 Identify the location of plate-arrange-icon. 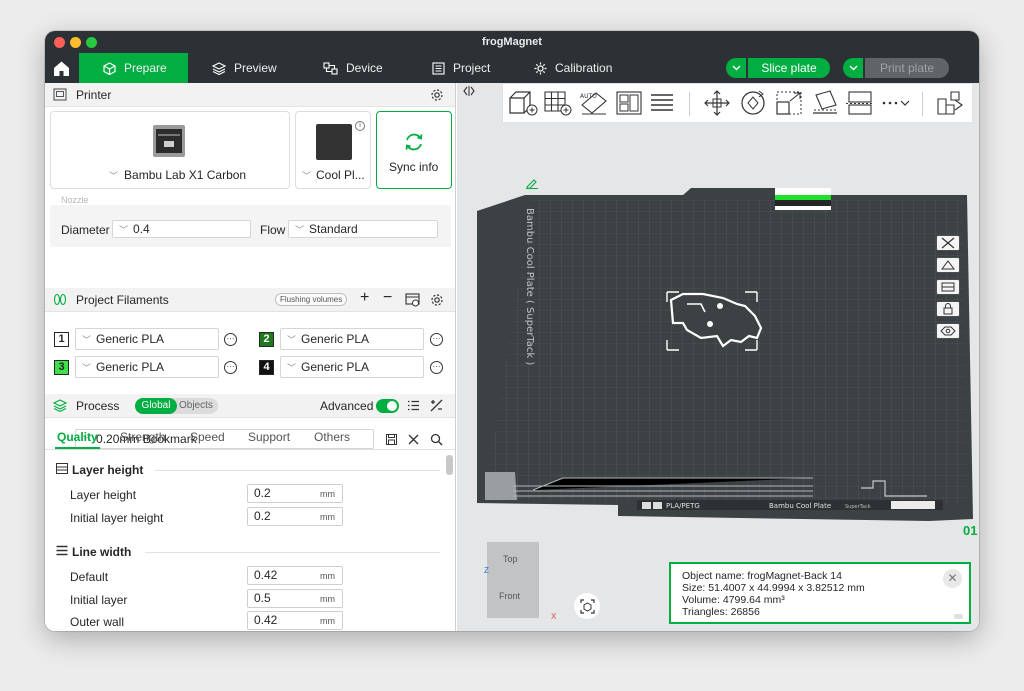
(948, 287).